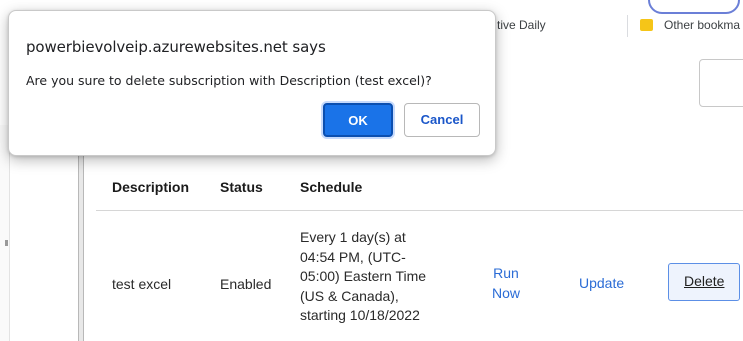 Image resolution: width=743 pixels, height=341 pixels. I want to click on bookmark-separator, so click(627, 26).